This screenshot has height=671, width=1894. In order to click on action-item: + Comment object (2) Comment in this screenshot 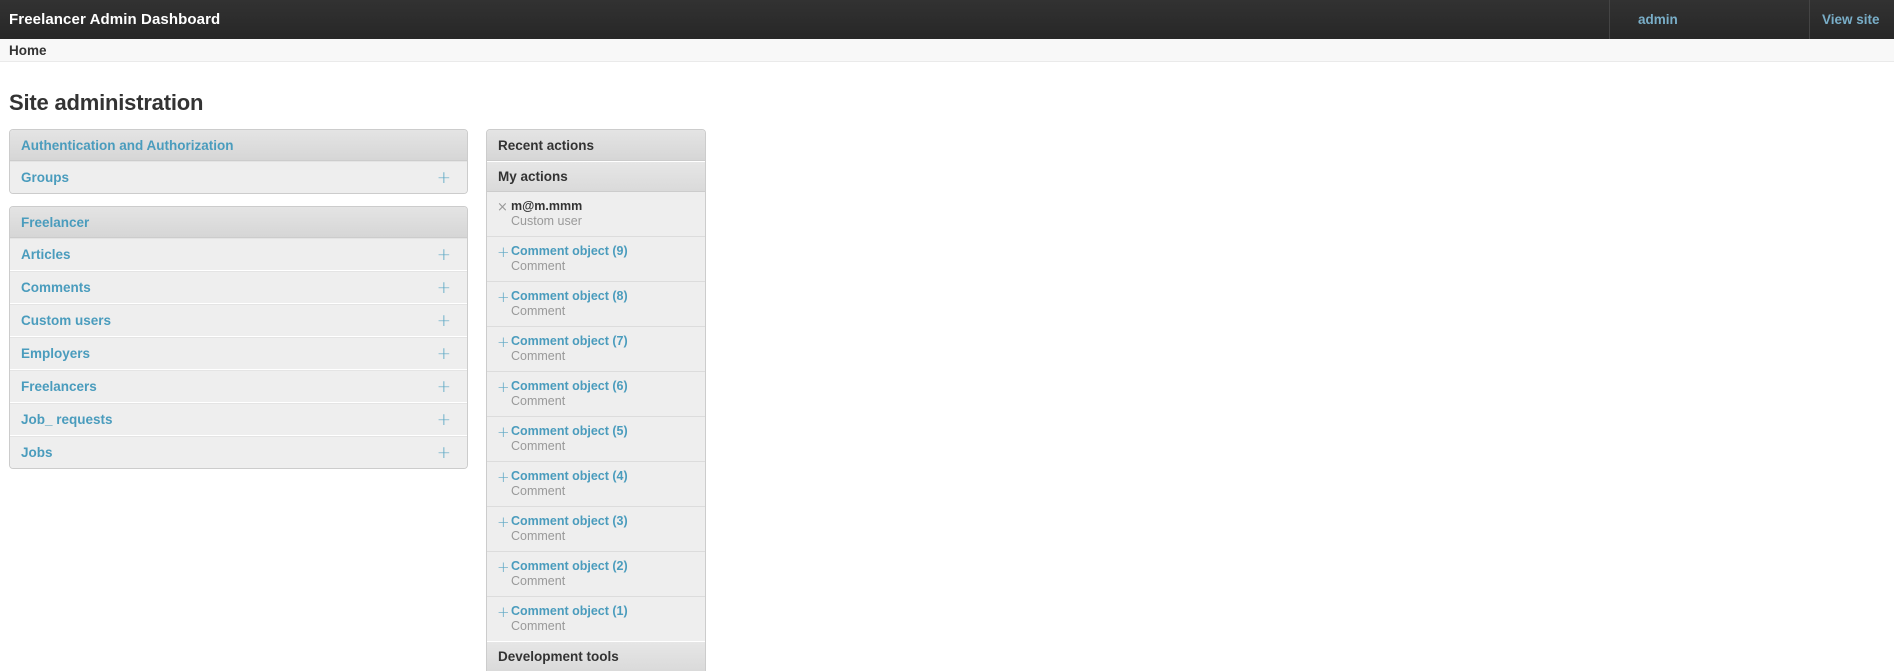, I will do `click(596, 574)`.